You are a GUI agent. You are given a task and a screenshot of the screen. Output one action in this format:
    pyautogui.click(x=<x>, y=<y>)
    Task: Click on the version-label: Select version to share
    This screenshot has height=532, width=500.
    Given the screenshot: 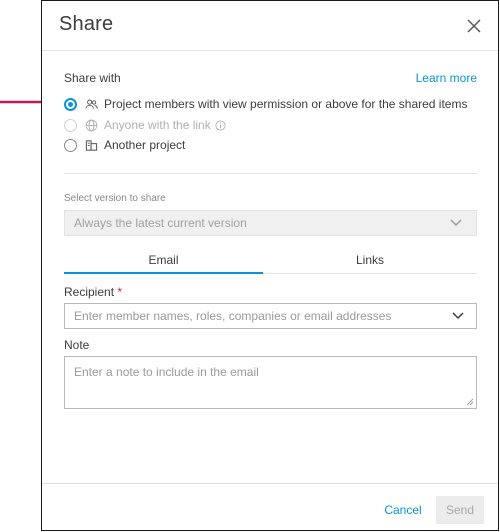 What is the action you would take?
    pyautogui.click(x=115, y=198)
    